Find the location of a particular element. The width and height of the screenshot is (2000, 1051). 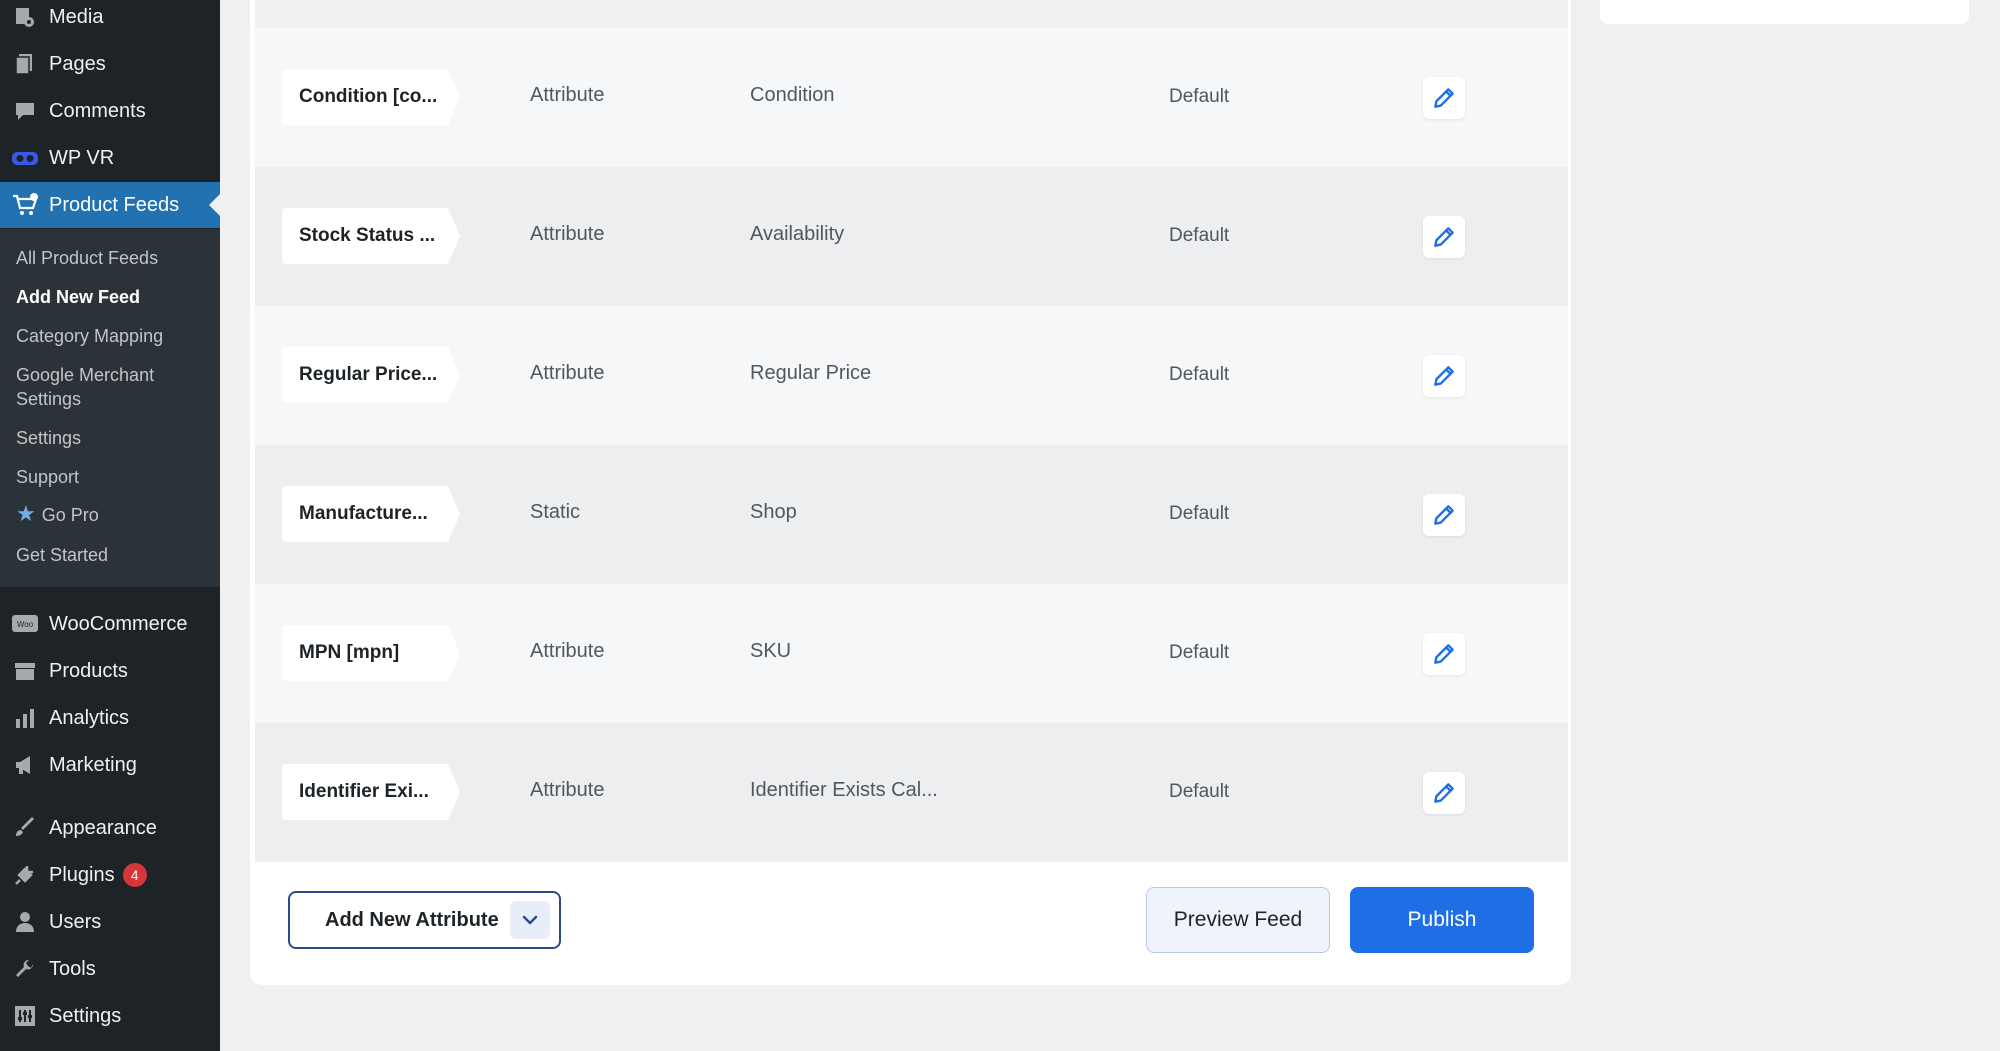

settings-icon is located at coordinates (25, 1016).